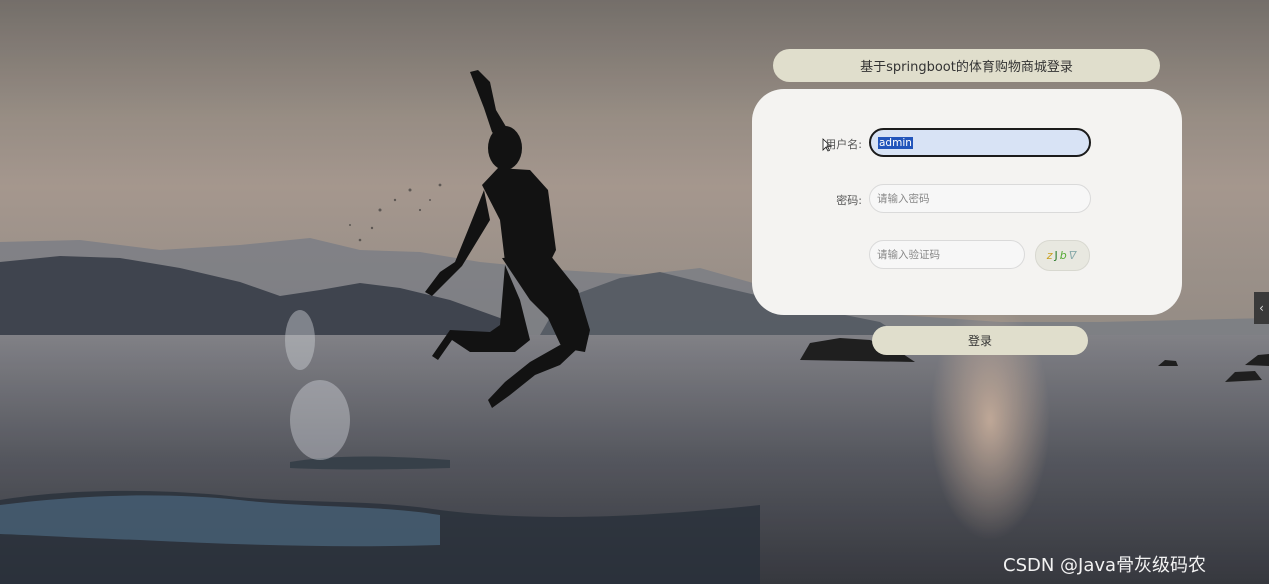  I want to click on chevron-left-icon: ‹, so click(1261, 308).